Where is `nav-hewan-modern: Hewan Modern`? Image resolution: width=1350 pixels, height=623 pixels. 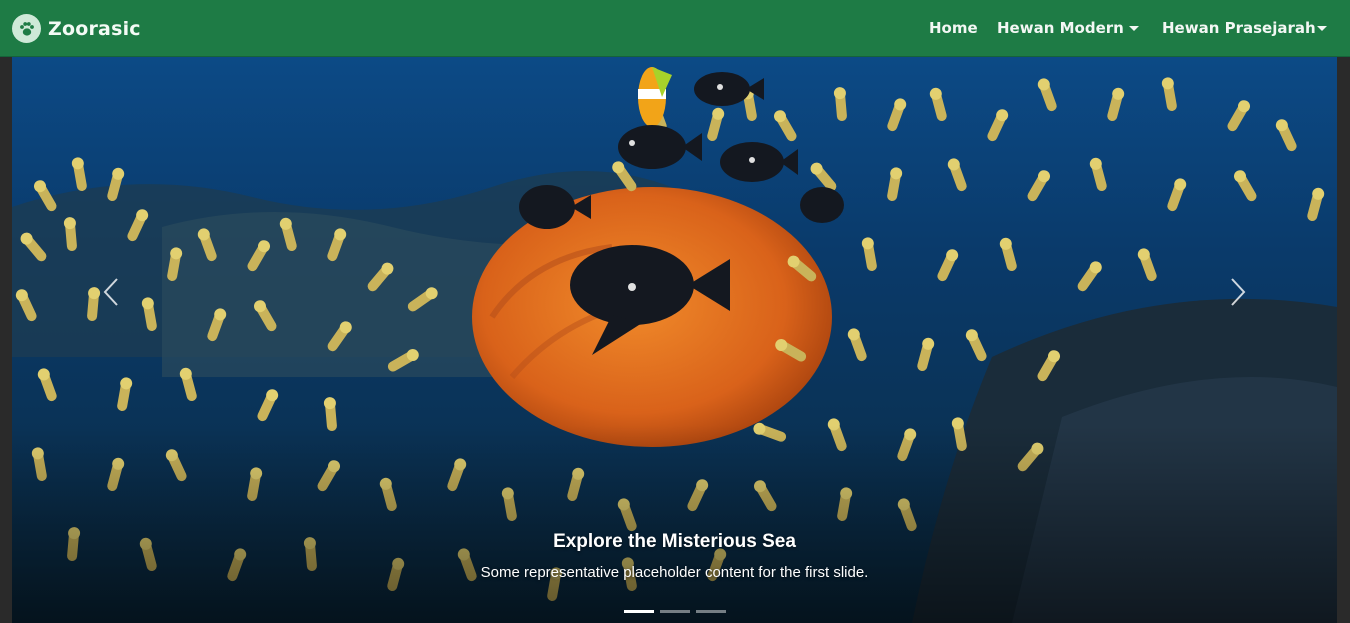
nav-hewan-modern: Hewan Modern is located at coordinates (1060, 28).